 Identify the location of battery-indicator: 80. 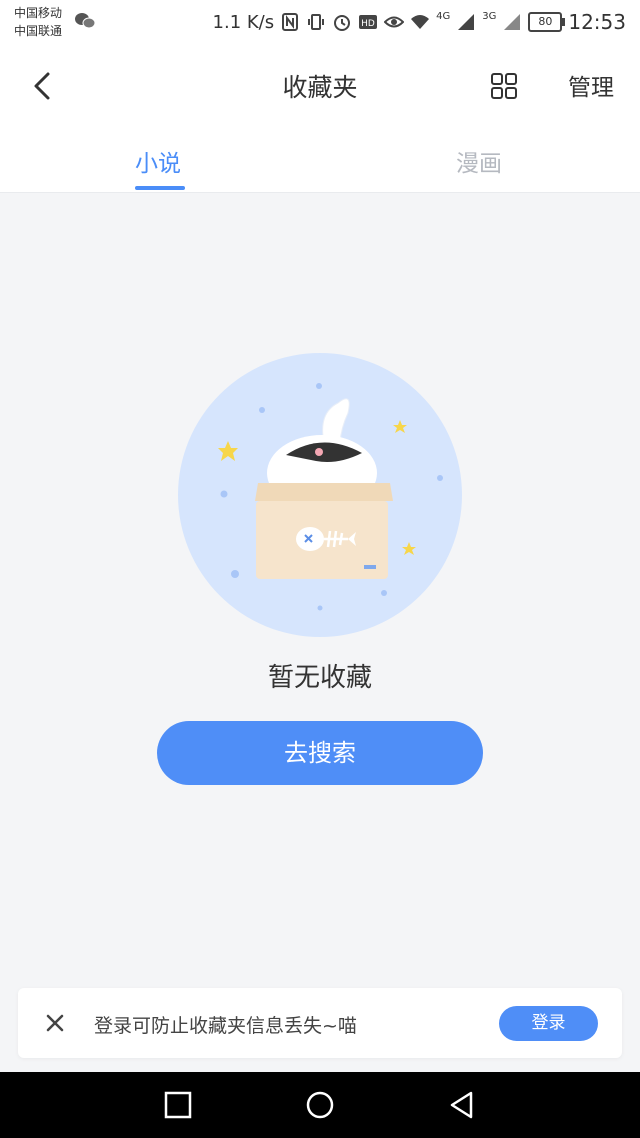
(547, 22).